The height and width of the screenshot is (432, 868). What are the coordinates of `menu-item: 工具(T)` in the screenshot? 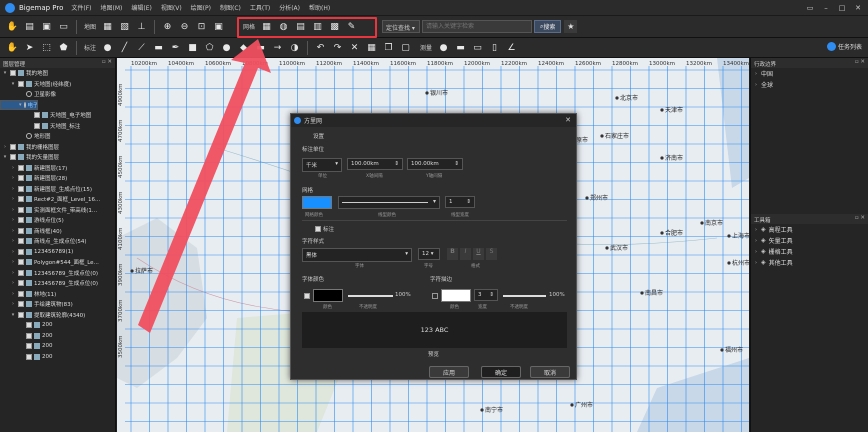 It's located at (260, 8).